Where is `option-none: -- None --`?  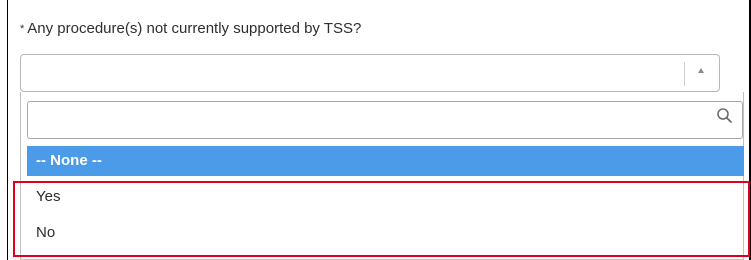
option-none: -- None -- is located at coordinates (385, 161).